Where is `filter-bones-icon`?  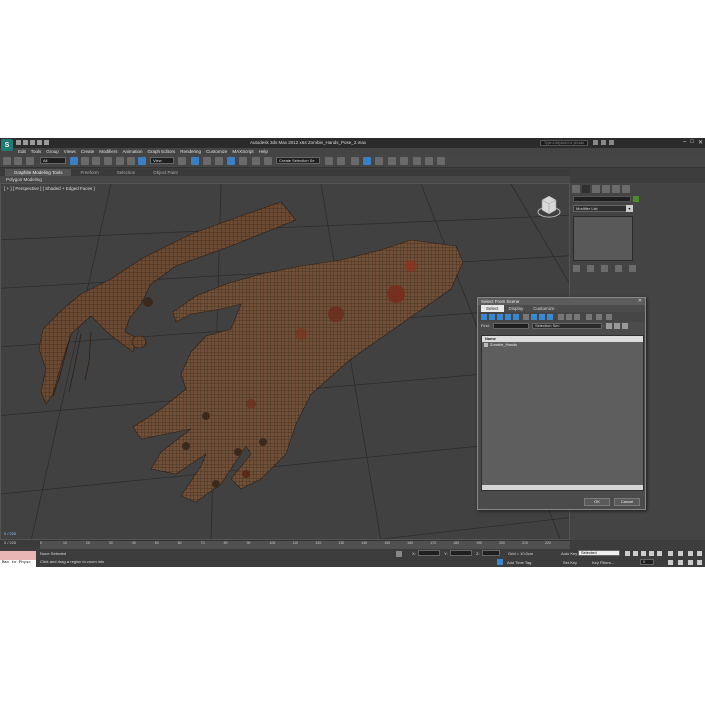
filter-bones-icon is located at coordinates (550, 317).